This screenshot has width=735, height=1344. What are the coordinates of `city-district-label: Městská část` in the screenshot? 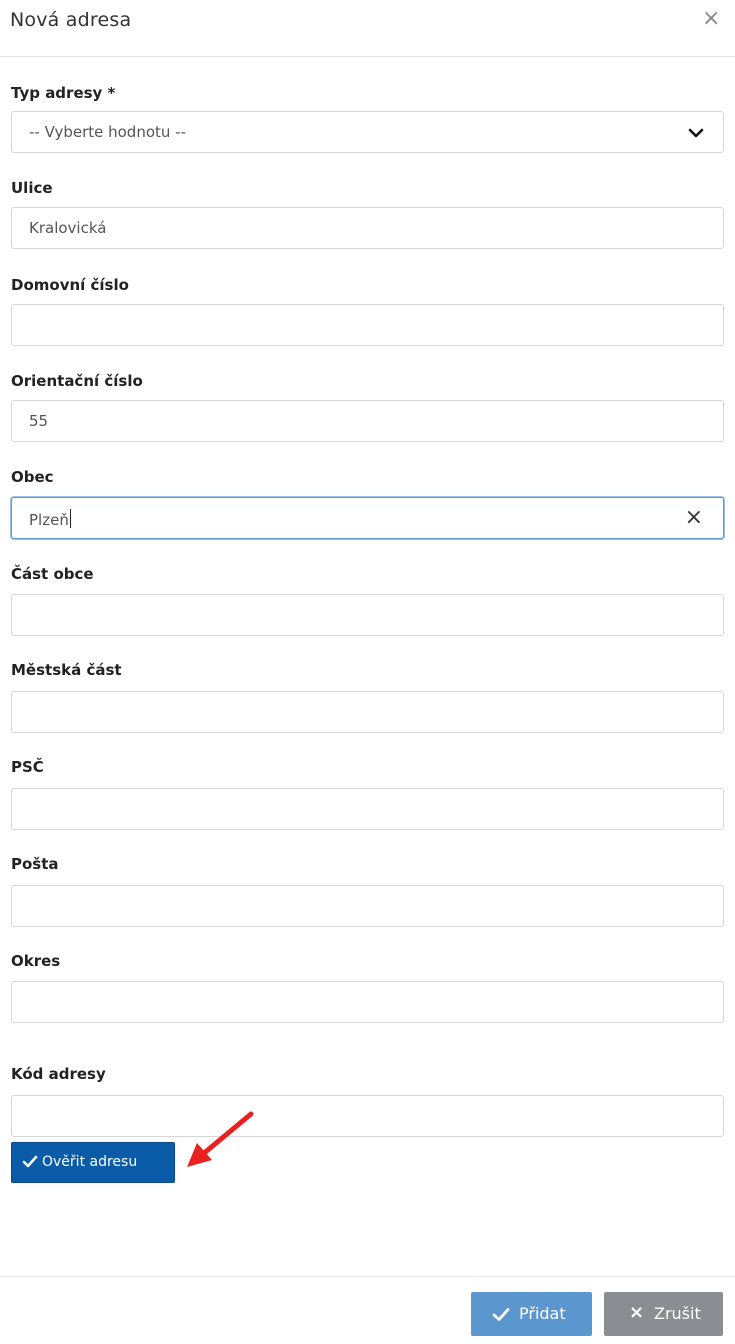 It's located at (66, 670).